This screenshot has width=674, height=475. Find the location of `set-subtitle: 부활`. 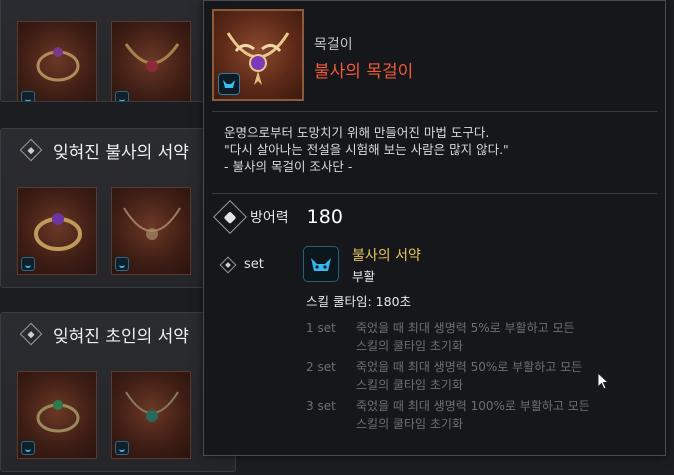

set-subtitle: 부활 is located at coordinates (364, 276).